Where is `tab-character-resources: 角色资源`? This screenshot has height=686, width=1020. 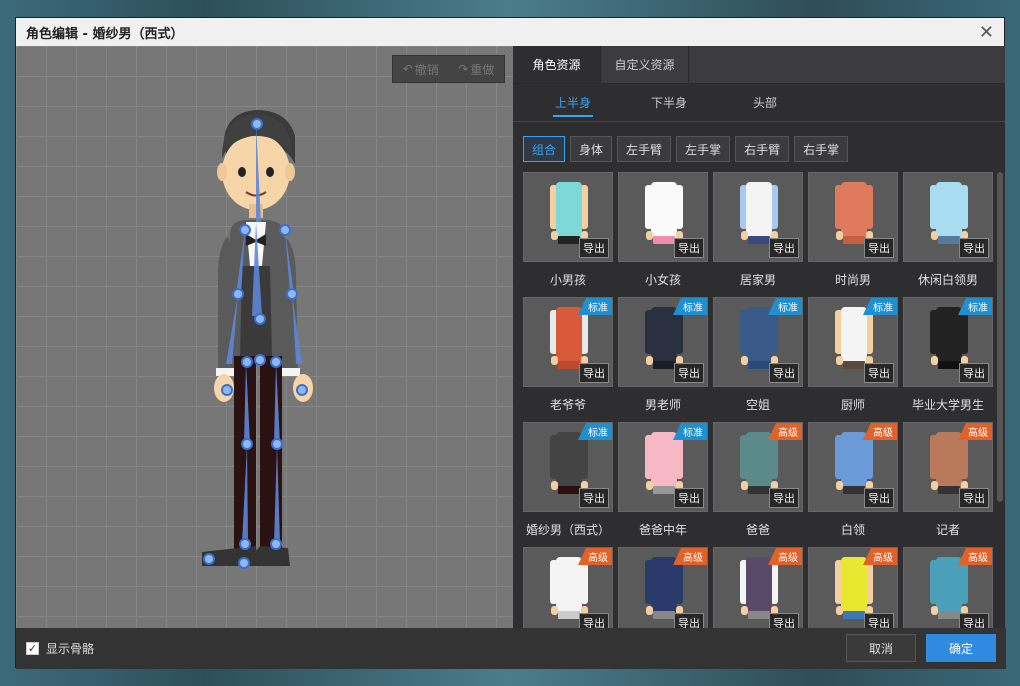
tab-character-resources: 角色资源 is located at coordinates (557, 64).